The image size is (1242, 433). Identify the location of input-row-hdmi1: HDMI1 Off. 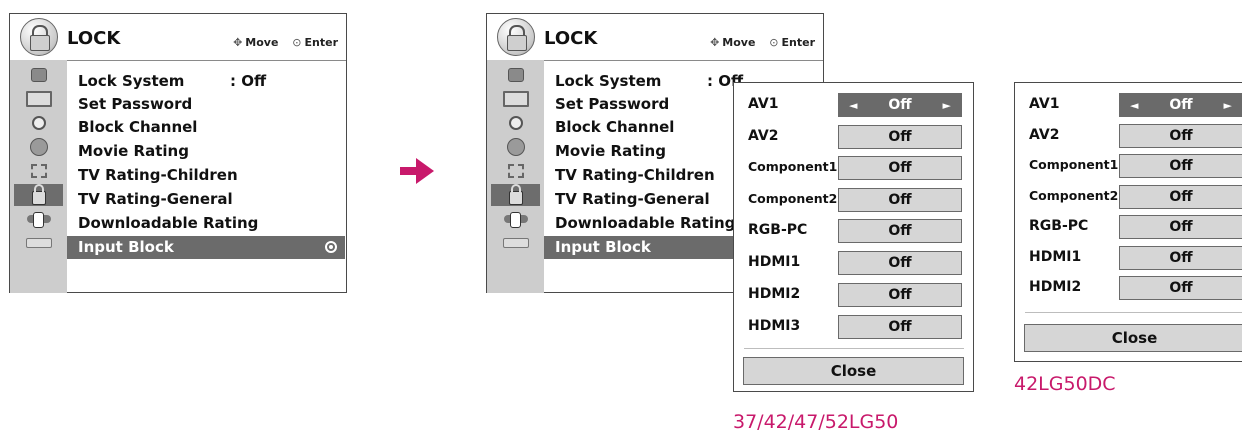
(1128, 258).